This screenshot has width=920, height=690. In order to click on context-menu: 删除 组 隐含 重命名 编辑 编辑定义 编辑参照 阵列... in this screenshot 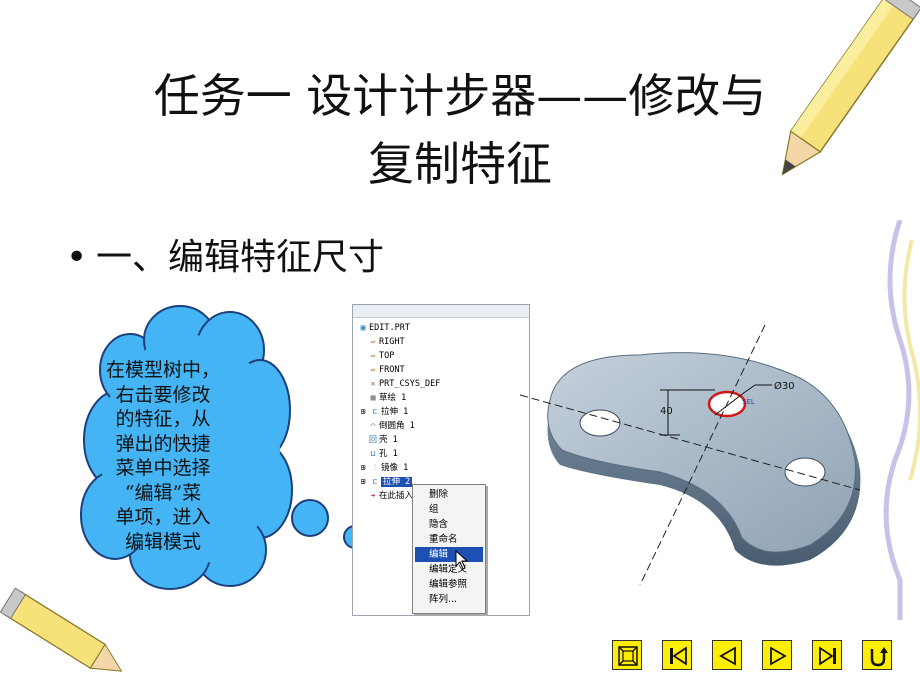, I will do `click(449, 549)`.